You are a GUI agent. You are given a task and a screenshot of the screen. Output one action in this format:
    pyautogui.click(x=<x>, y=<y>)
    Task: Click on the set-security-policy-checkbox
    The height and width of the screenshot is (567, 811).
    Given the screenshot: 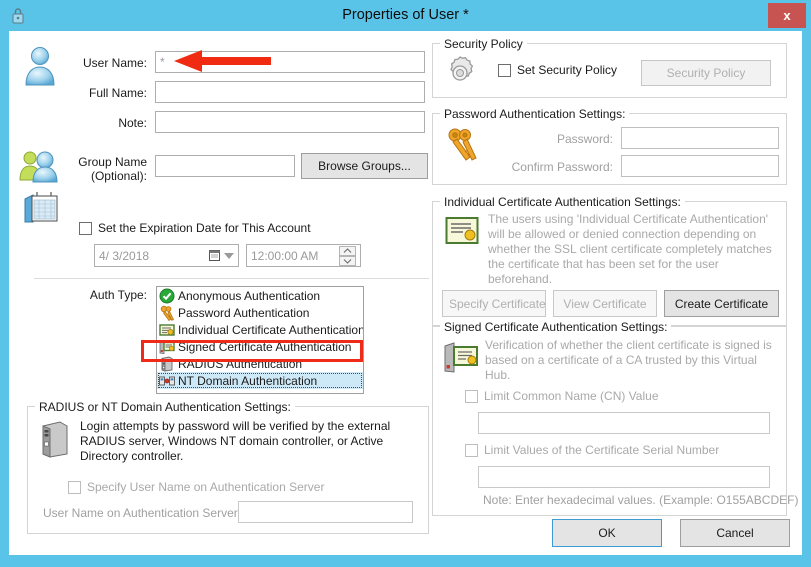 What is the action you would take?
    pyautogui.click(x=504, y=70)
    